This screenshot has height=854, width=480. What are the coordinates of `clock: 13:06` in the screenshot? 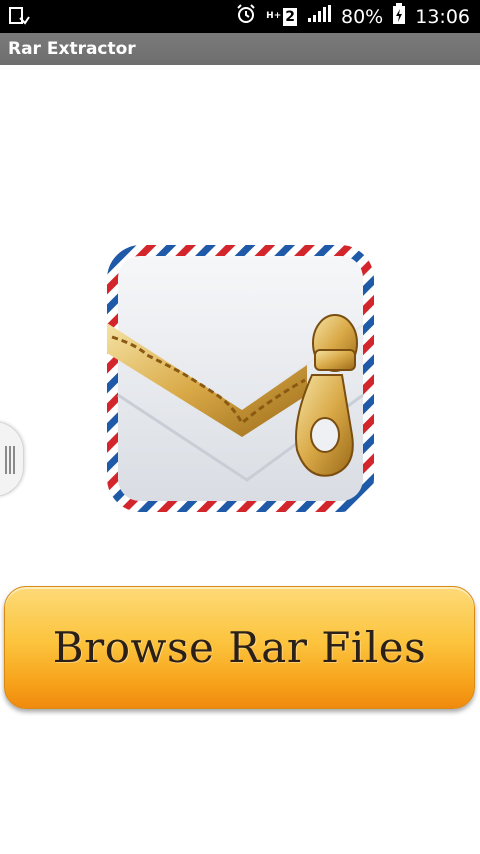 It's located at (442, 16).